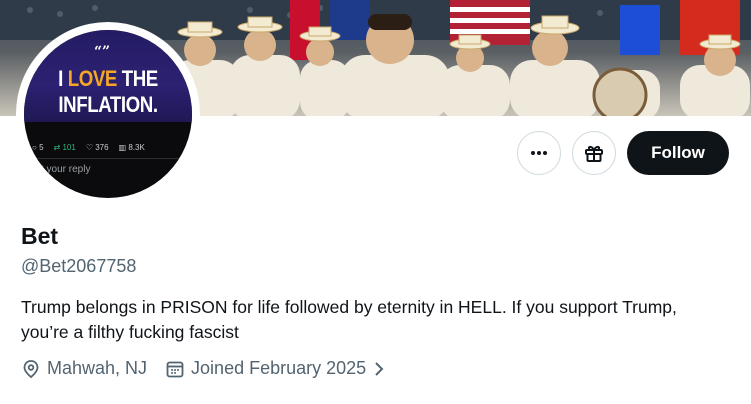  What do you see at coordinates (678, 153) in the screenshot?
I see `follow-button: Follow` at bounding box center [678, 153].